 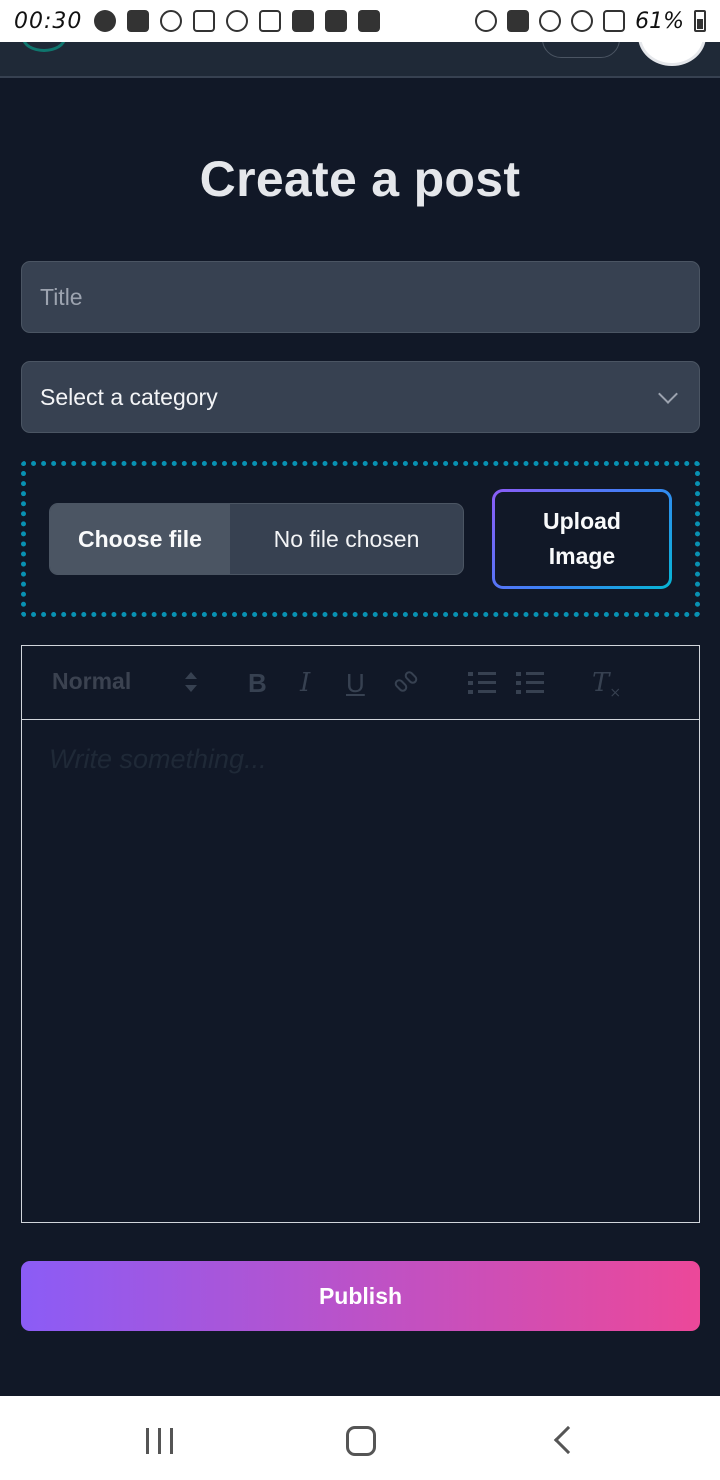 What do you see at coordinates (129, 396) in the screenshot?
I see `category-selected-value: Select a category` at bounding box center [129, 396].